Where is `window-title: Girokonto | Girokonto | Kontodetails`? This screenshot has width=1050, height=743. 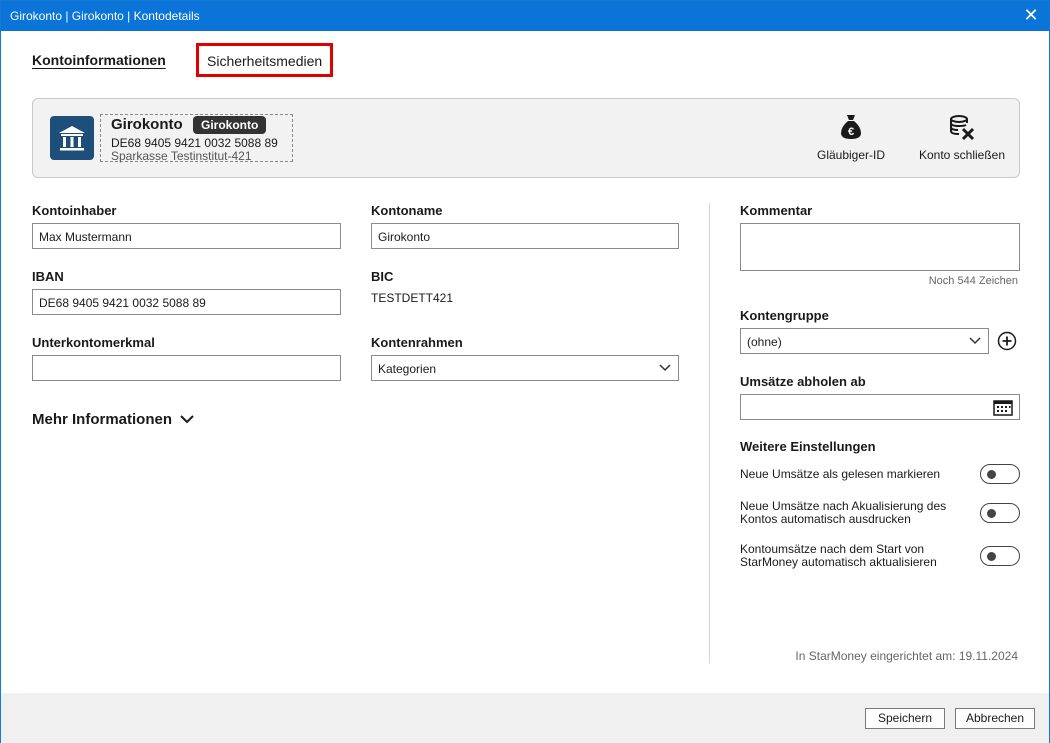
window-title: Girokonto | Girokonto | Kontodetails is located at coordinates (105, 16).